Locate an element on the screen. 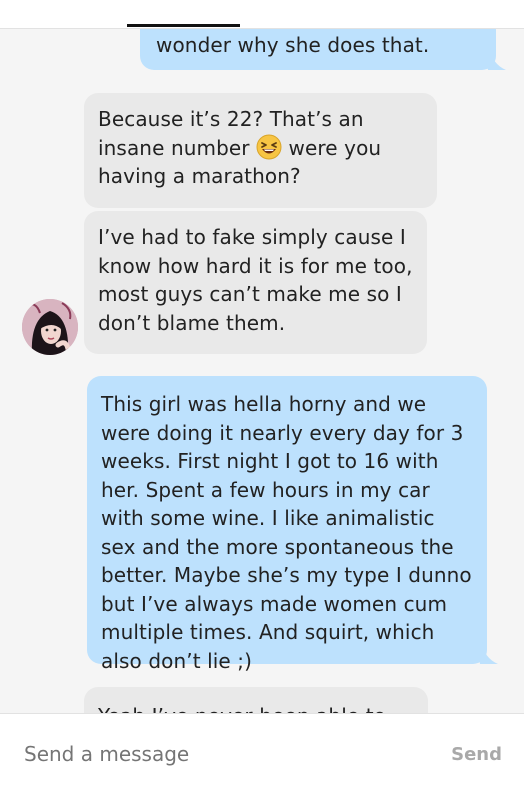 This screenshot has height=801, width=524. message-composer: Send is located at coordinates (262, 757).